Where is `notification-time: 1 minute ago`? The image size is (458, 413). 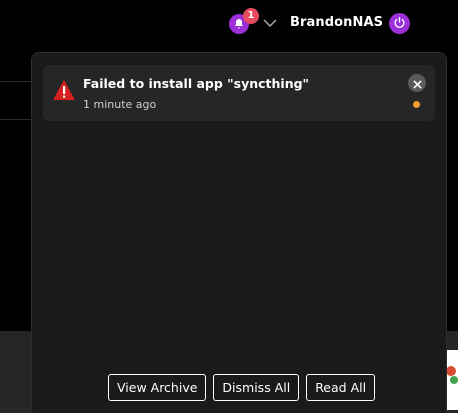 notification-time: 1 minute ago is located at coordinates (120, 104).